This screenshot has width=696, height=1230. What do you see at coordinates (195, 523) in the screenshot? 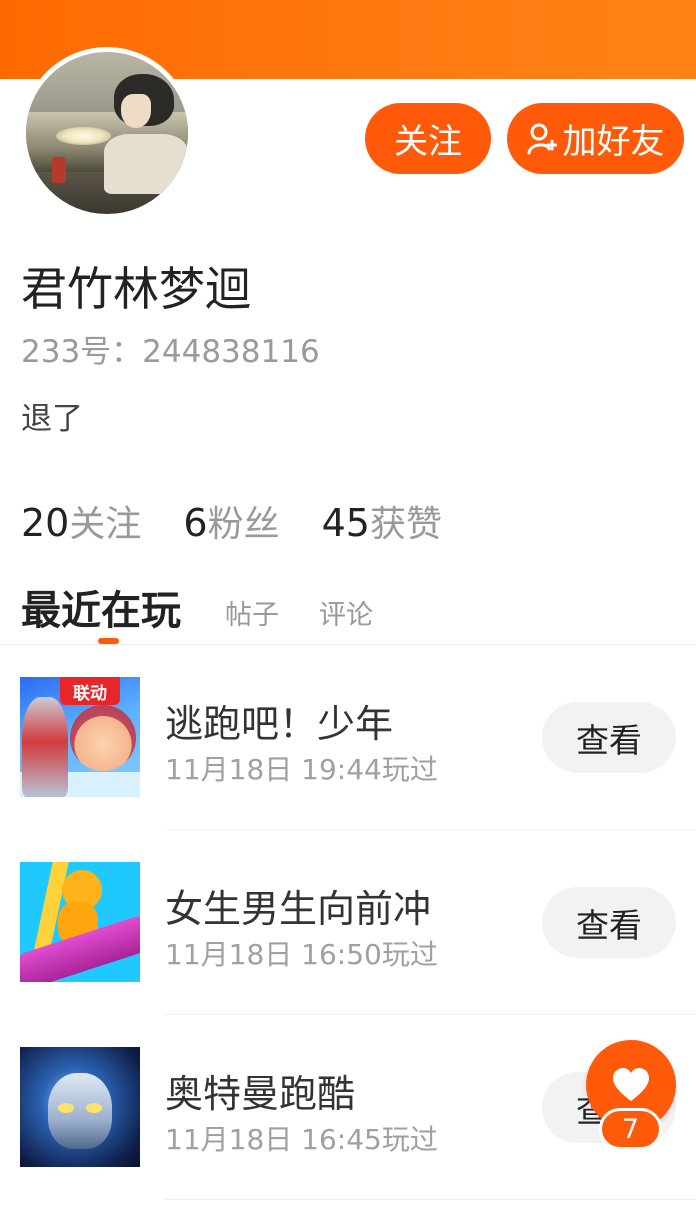
I see `stat-number: 6` at bounding box center [195, 523].